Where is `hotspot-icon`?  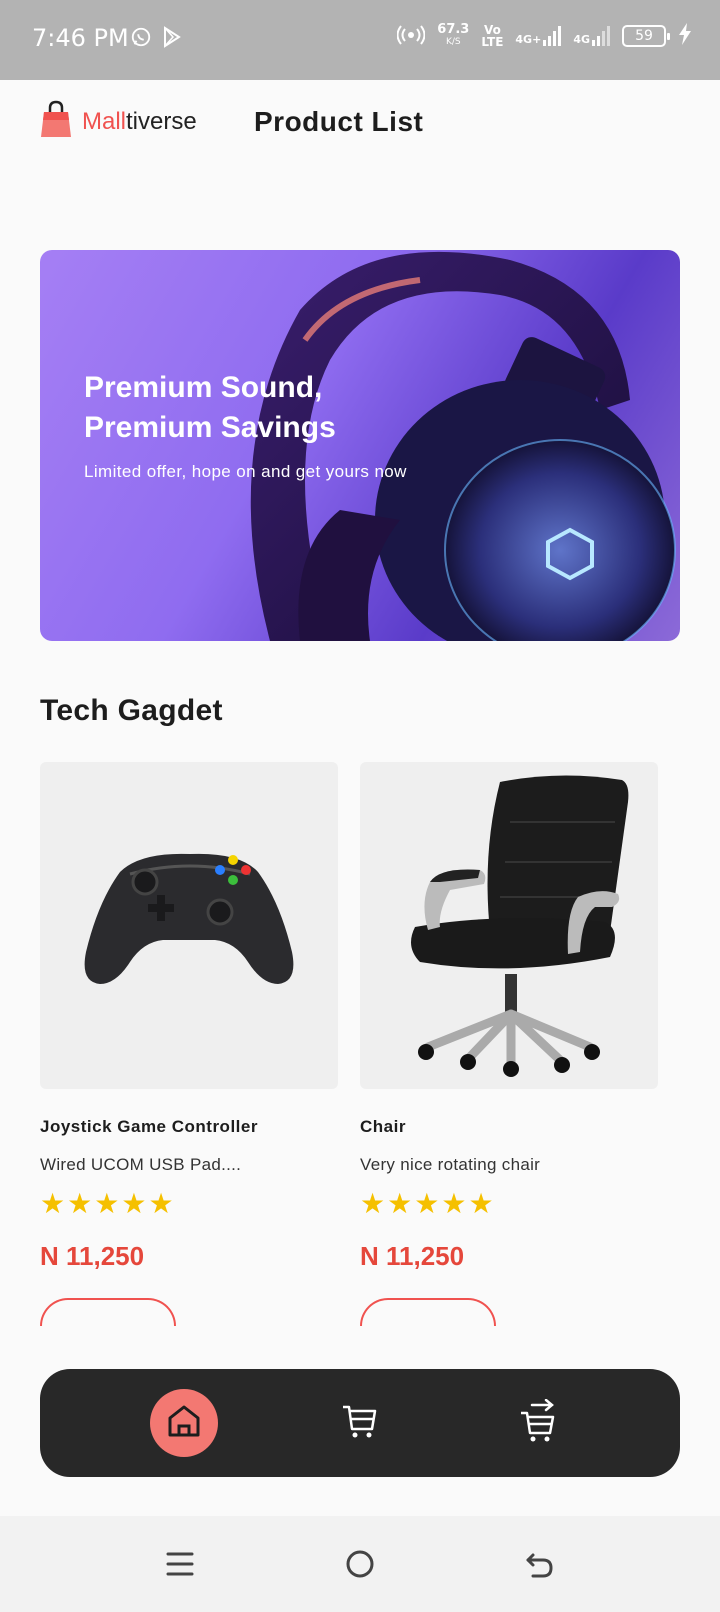
hotspot-icon is located at coordinates (411, 36).